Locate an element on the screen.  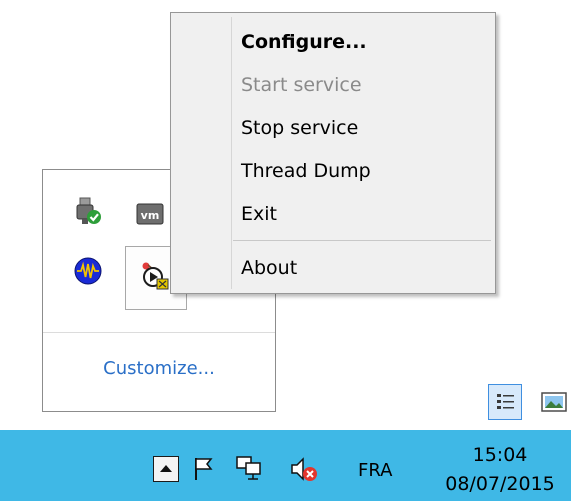
menu-item-exit: Exit is located at coordinates (361, 214).